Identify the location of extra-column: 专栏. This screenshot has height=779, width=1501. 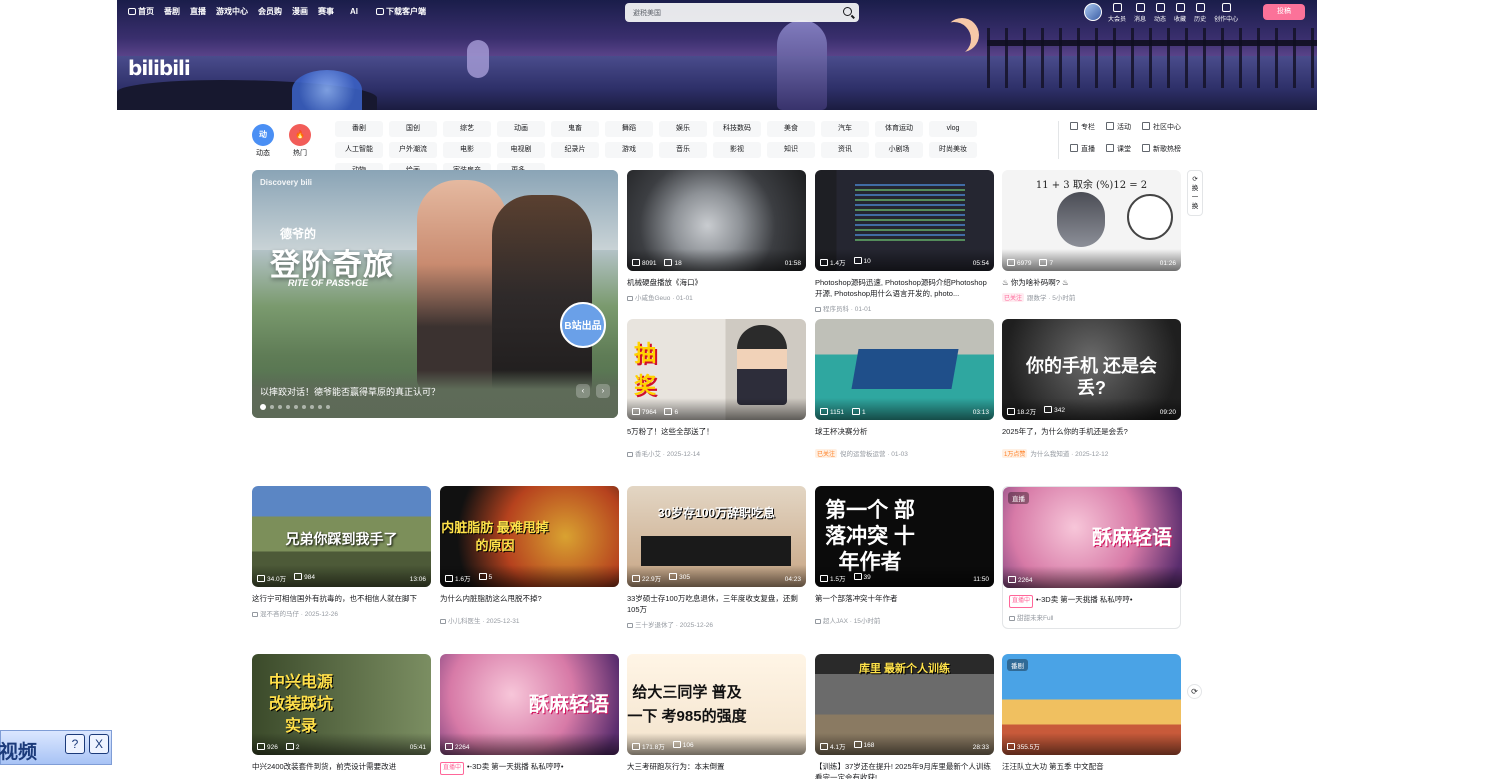
(1088, 127).